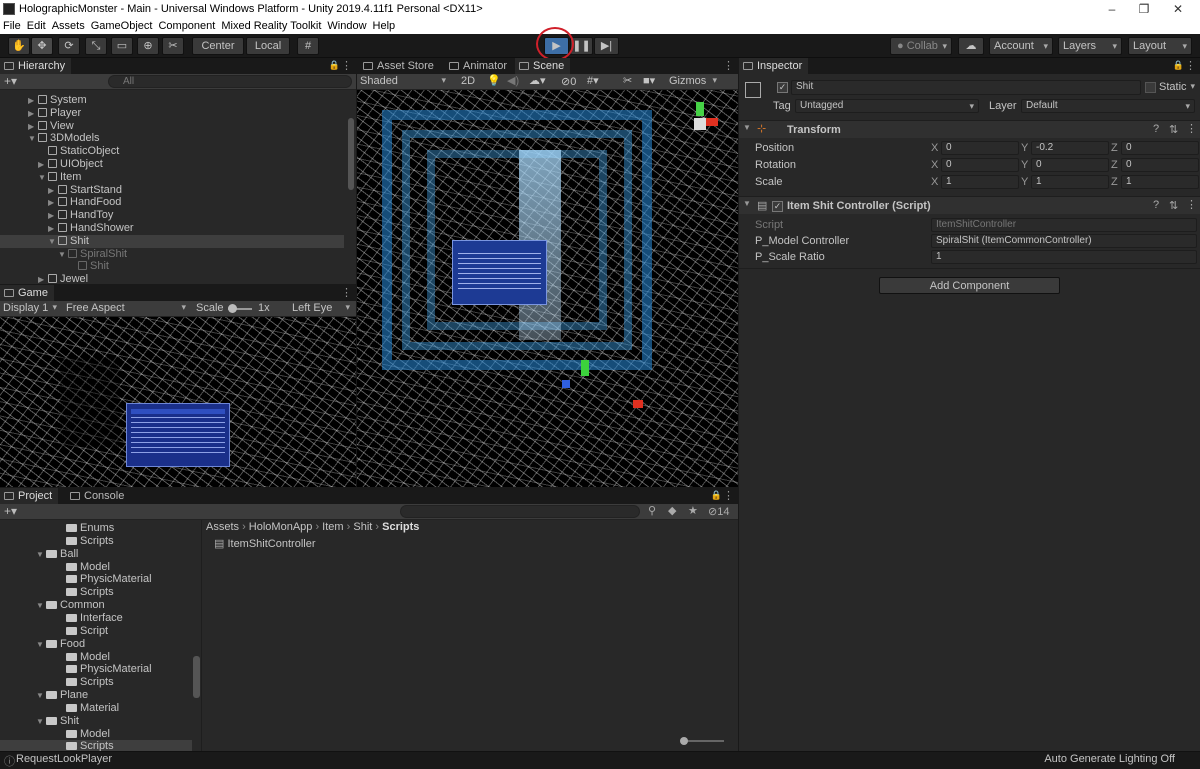 This screenshot has width=1200, height=769. Describe the element at coordinates (19, 46) in the screenshot. I see `hand-tool-icon: ✋` at that location.